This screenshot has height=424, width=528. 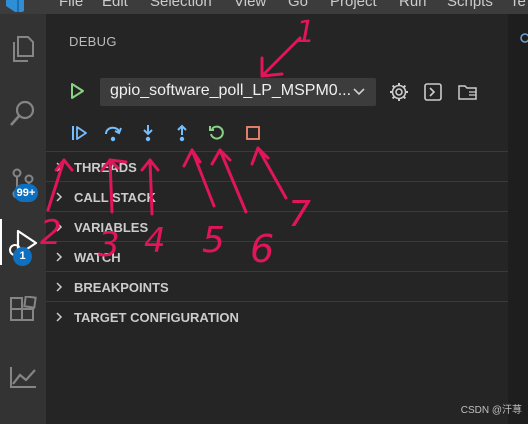 What do you see at coordinates (250, 5) in the screenshot?
I see `menu-view: View` at bounding box center [250, 5].